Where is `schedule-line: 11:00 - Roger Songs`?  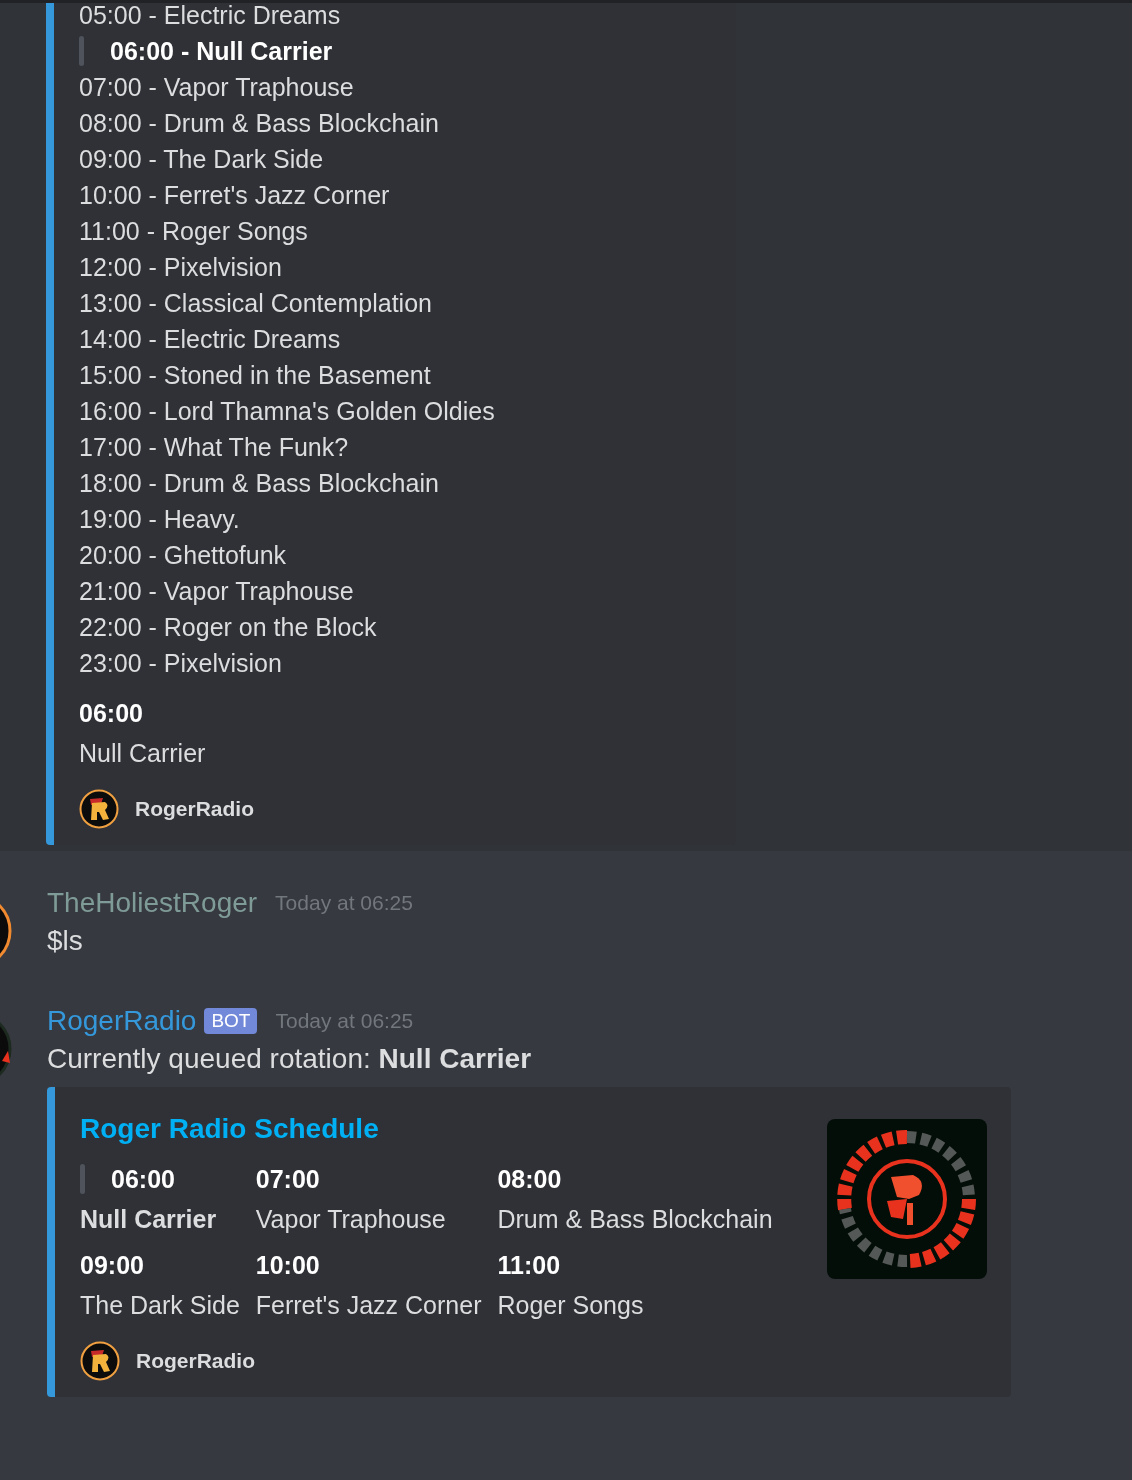 schedule-line: 11:00 - Roger Songs is located at coordinates (194, 231).